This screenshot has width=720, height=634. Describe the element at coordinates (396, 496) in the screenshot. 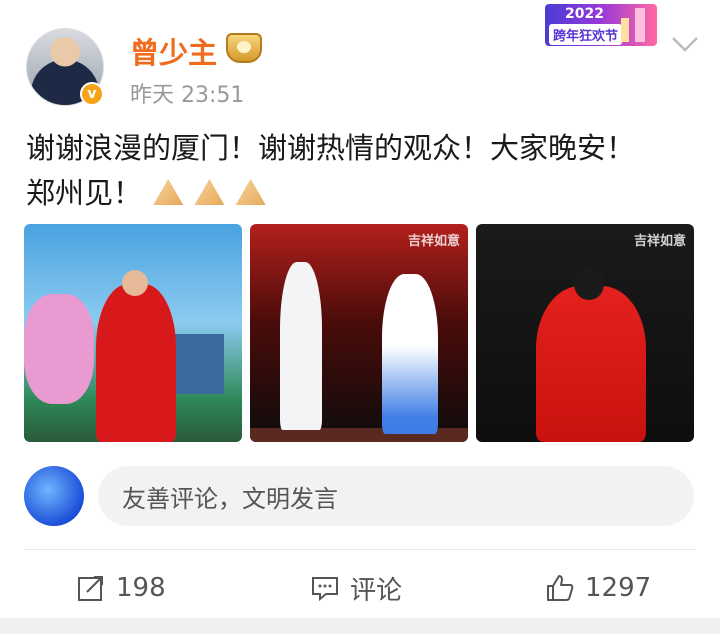

I see `comment-input: 友善评论，文明发言` at that location.